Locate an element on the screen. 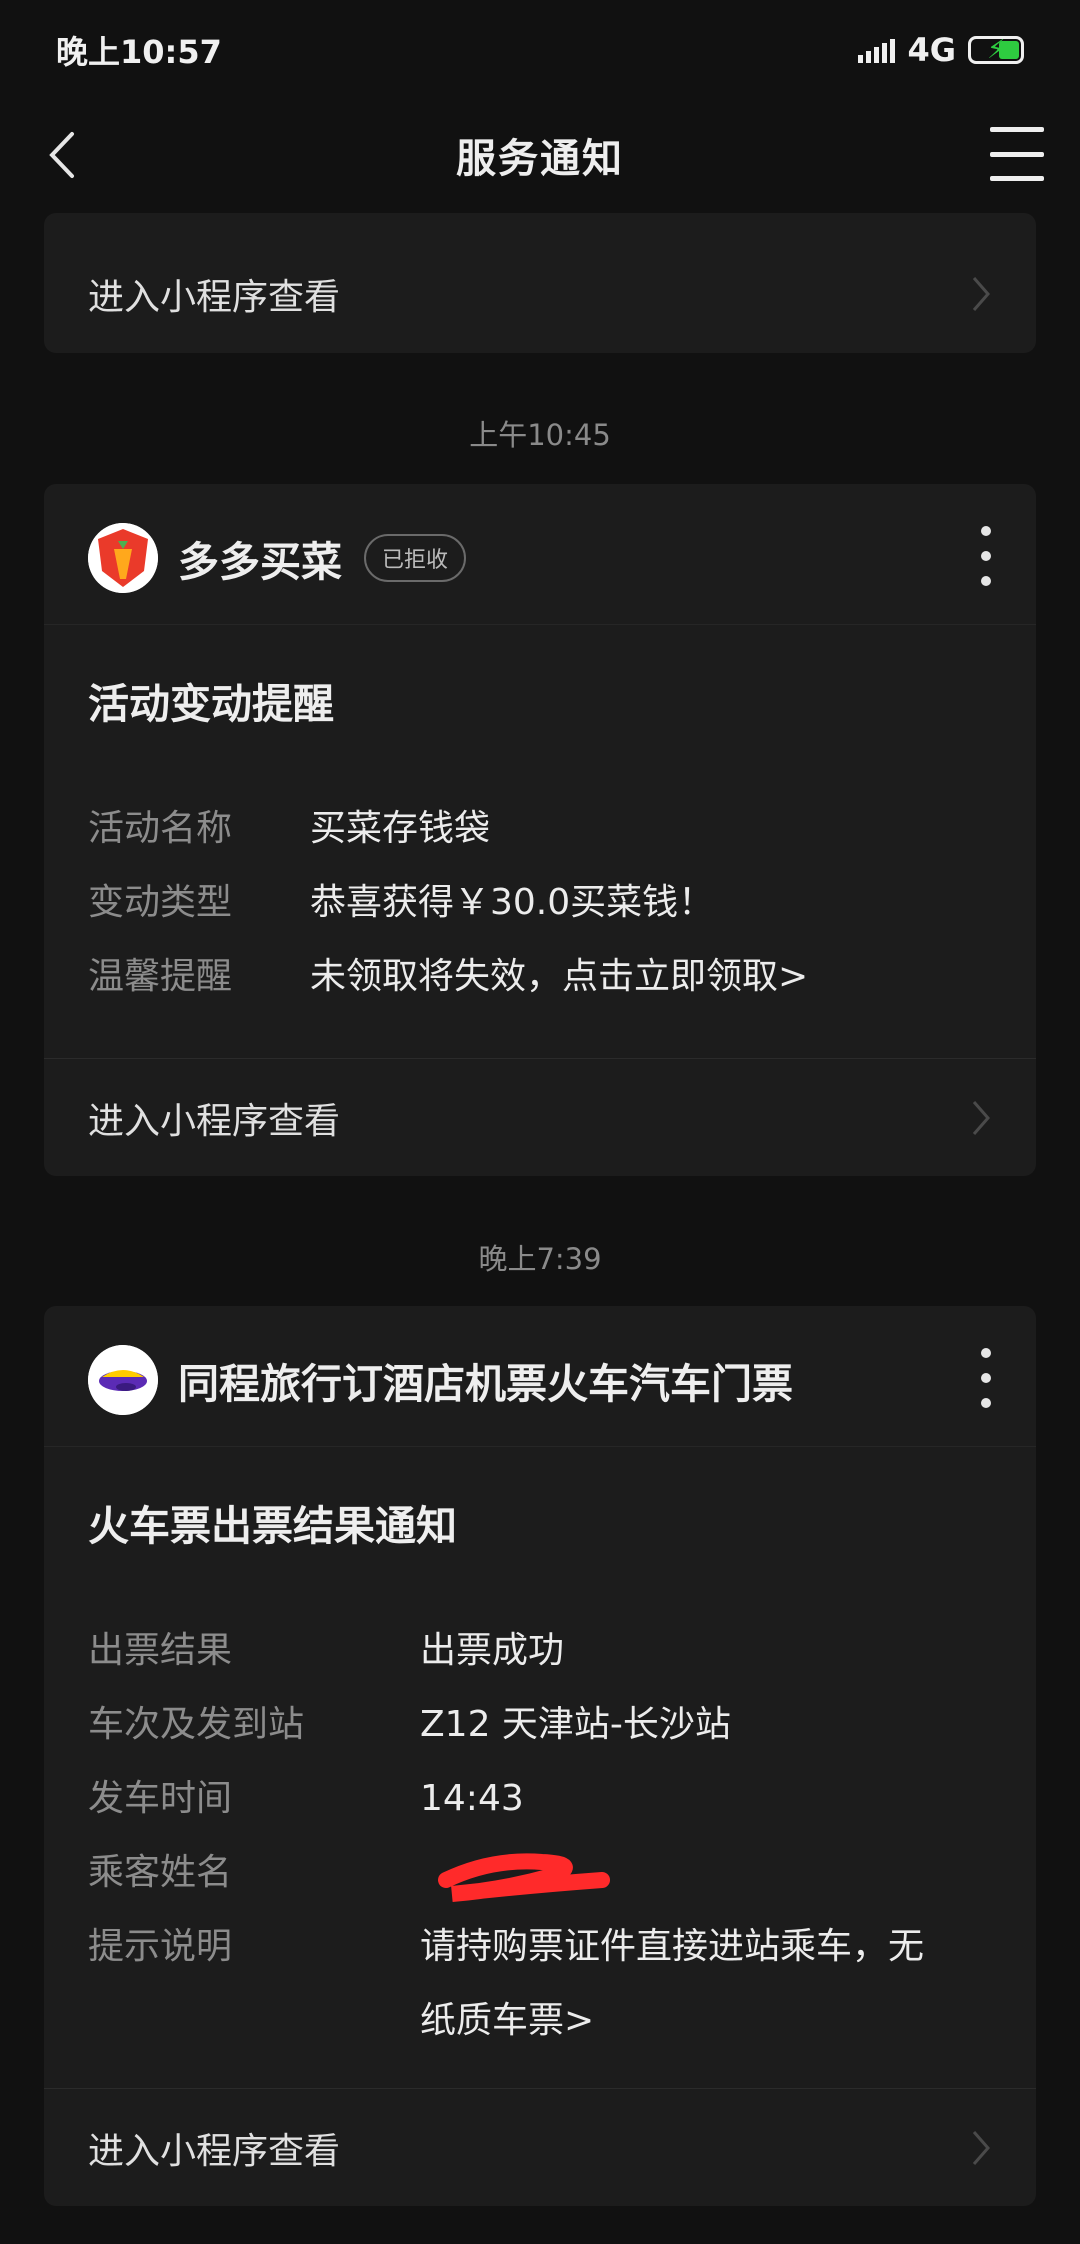  redaction-scribble is located at coordinates (524, 1877).